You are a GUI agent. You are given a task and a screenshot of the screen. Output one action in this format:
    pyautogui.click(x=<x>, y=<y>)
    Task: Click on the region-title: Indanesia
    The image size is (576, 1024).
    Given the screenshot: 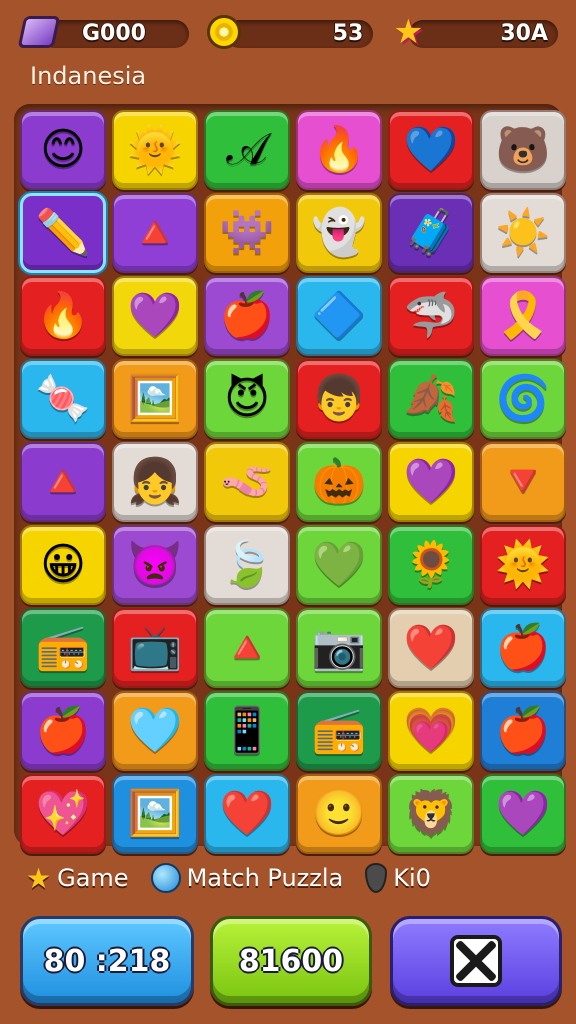 What is the action you would take?
    pyautogui.click(x=88, y=76)
    